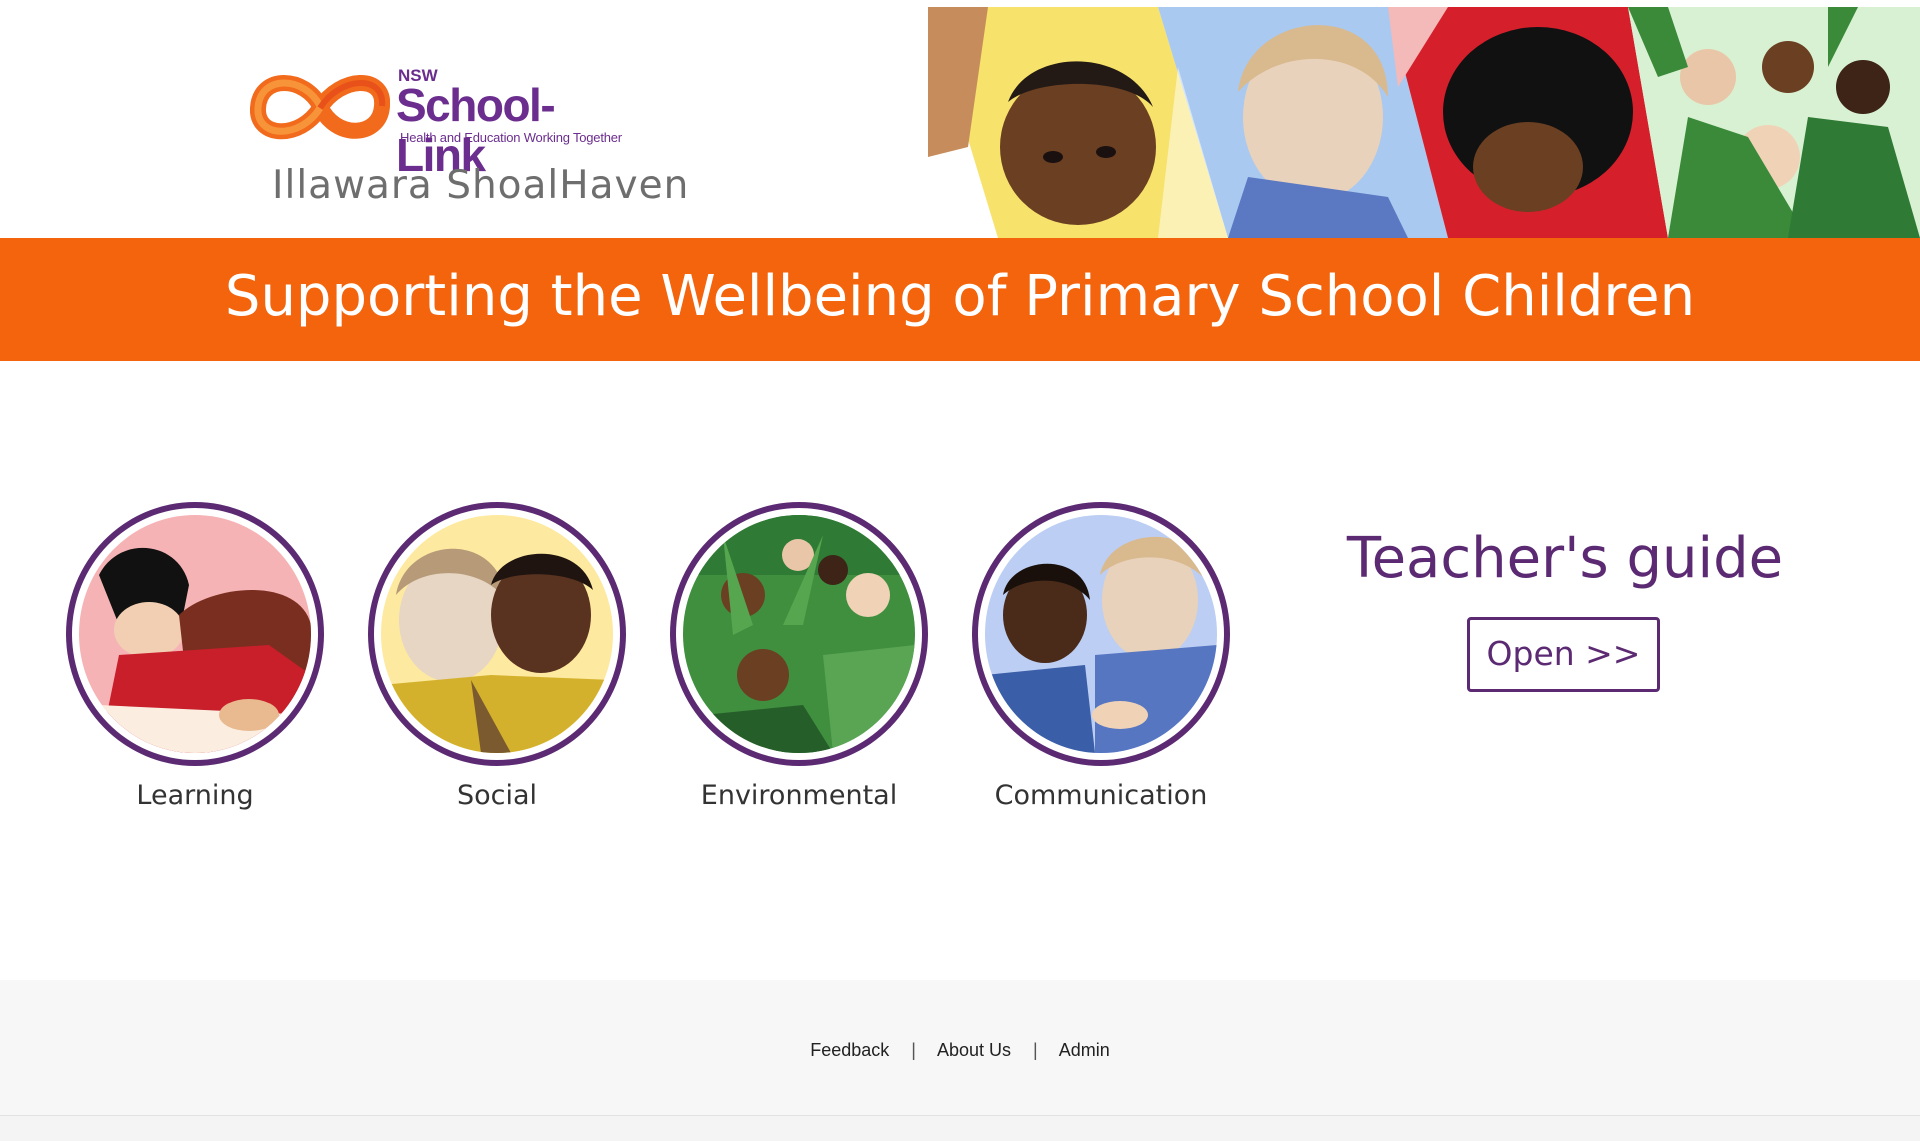 The width and height of the screenshot is (1920, 1141). Describe the element at coordinates (497, 795) in the screenshot. I see `category-label: Social` at that location.